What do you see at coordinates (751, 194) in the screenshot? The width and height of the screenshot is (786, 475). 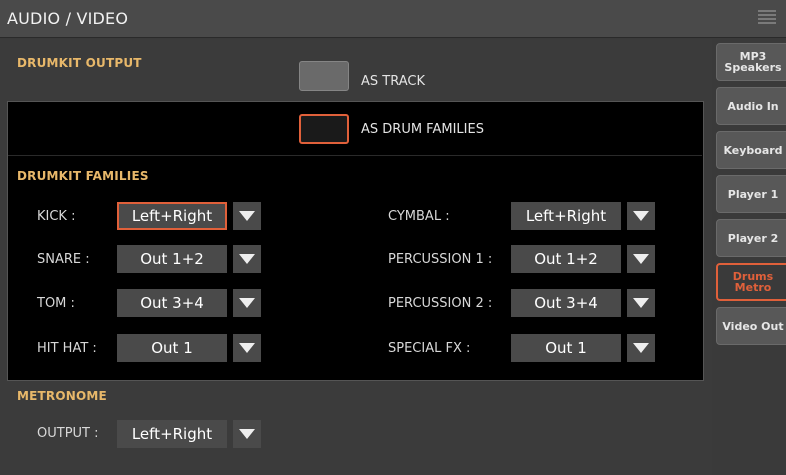 I see `tab-player-1: Player 1` at bounding box center [751, 194].